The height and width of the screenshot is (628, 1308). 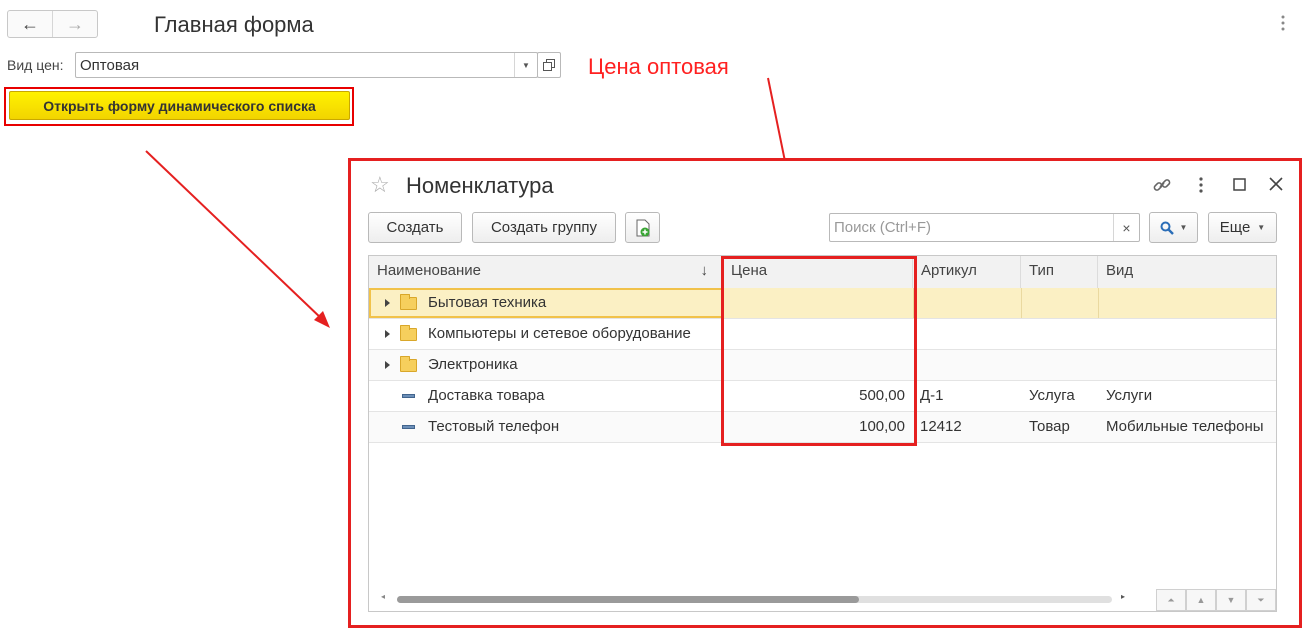 I want to click on more-vertical-icon, so click(x=1201, y=187).